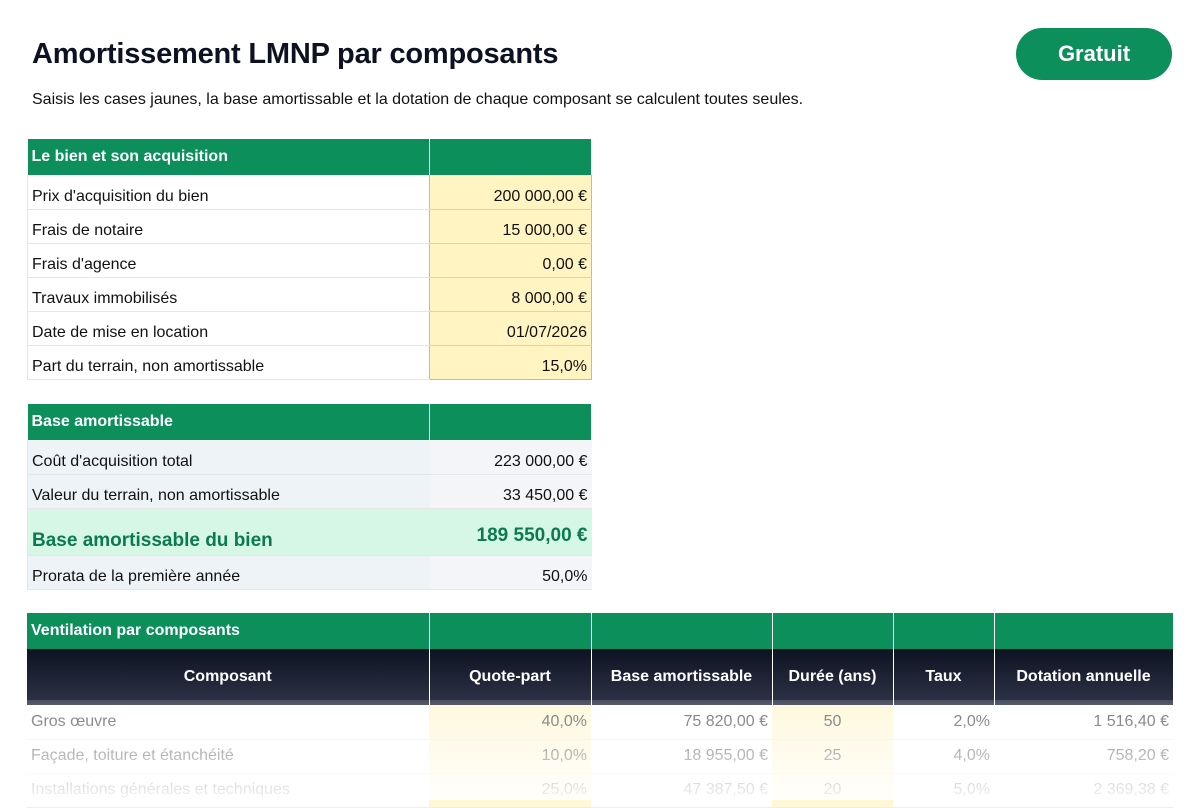 This screenshot has width=1200, height=808. What do you see at coordinates (228, 457) in the screenshot?
I see `row-label: Coût d'acquisition total` at bounding box center [228, 457].